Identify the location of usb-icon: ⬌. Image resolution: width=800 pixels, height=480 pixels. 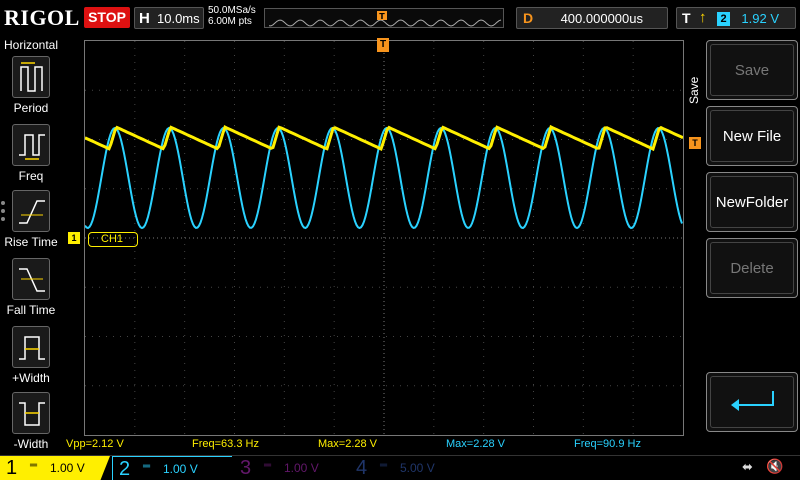
(747, 466).